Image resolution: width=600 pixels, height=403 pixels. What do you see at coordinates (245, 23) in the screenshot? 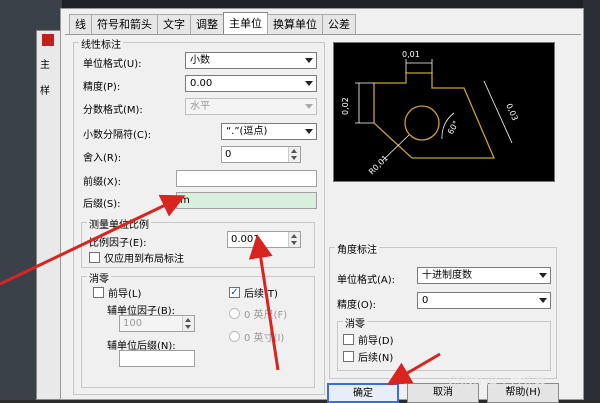
I see `tab-primary-units: 主单位` at bounding box center [245, 23].